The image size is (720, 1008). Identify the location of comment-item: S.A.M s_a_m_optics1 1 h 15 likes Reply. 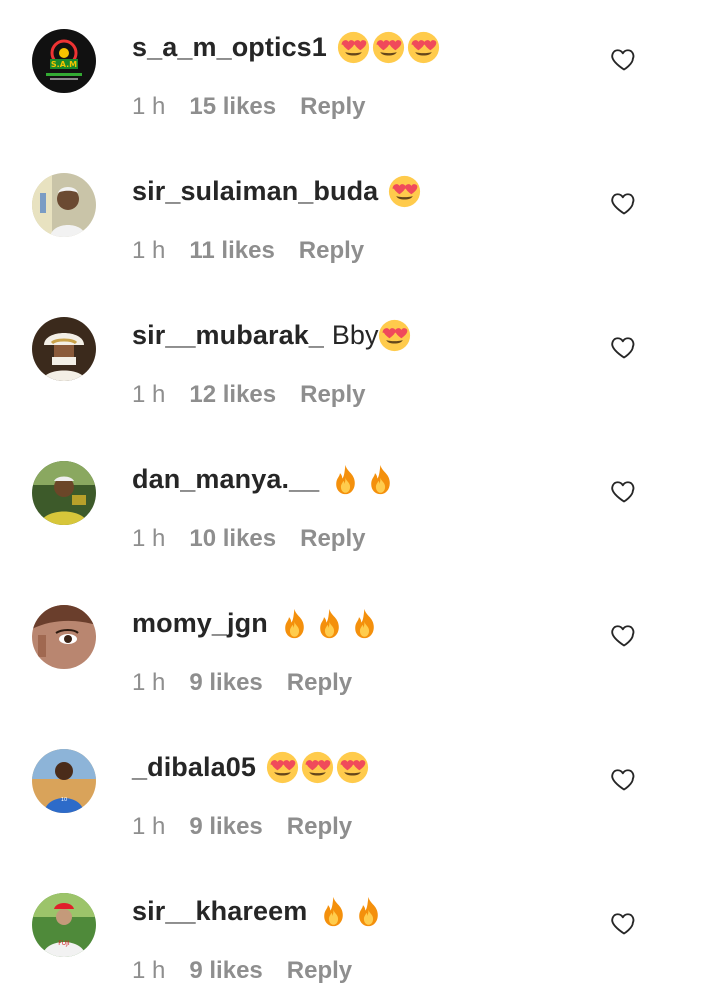
(360, 72).